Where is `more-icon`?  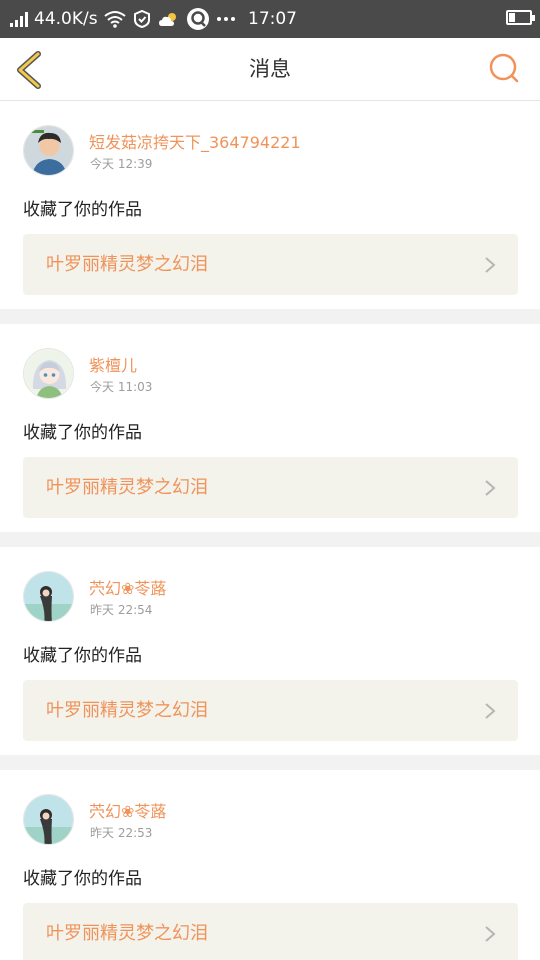 more-icon is located at coordinates (226, 19).